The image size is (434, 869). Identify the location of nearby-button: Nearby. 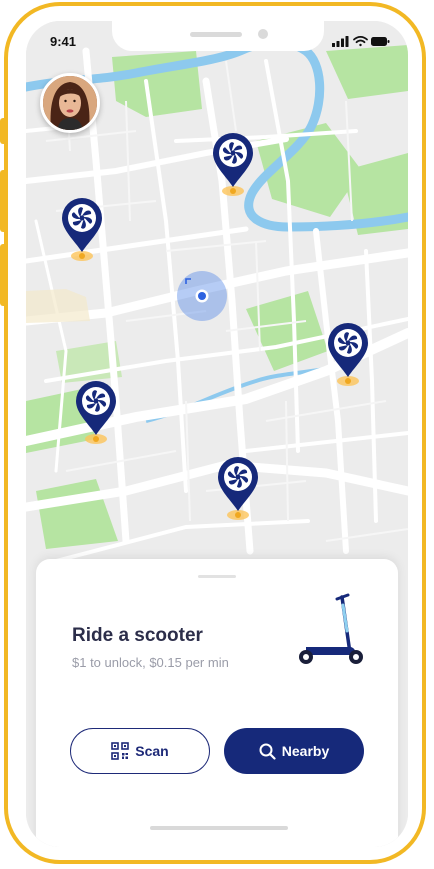
(294, 751).